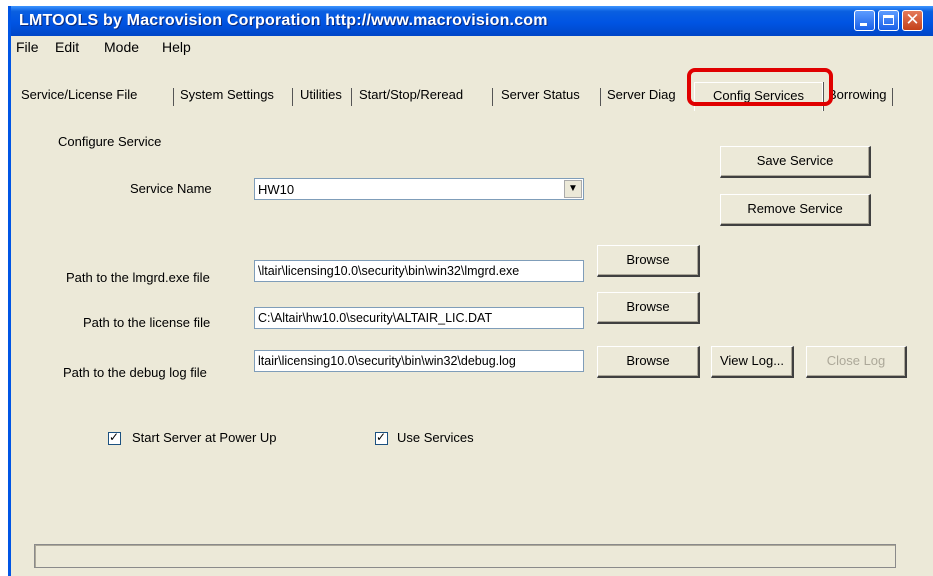 The image size is (933, 576). I want to click on license-path-label: Path to the license file, so click(147, 322).